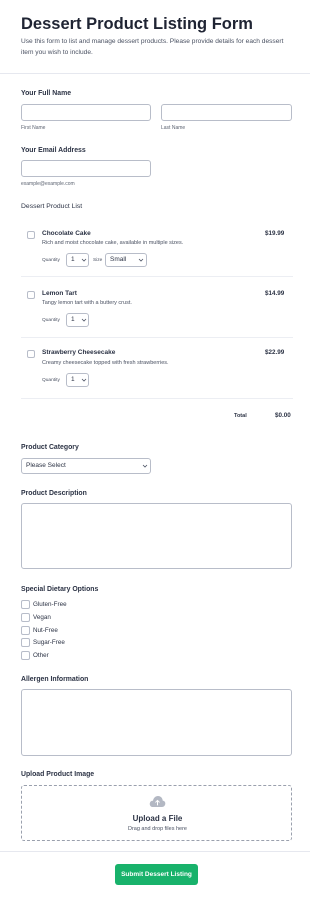 The image size is (320, 900). I want to click on product-name: Lemon Tart, so click(59, 293).